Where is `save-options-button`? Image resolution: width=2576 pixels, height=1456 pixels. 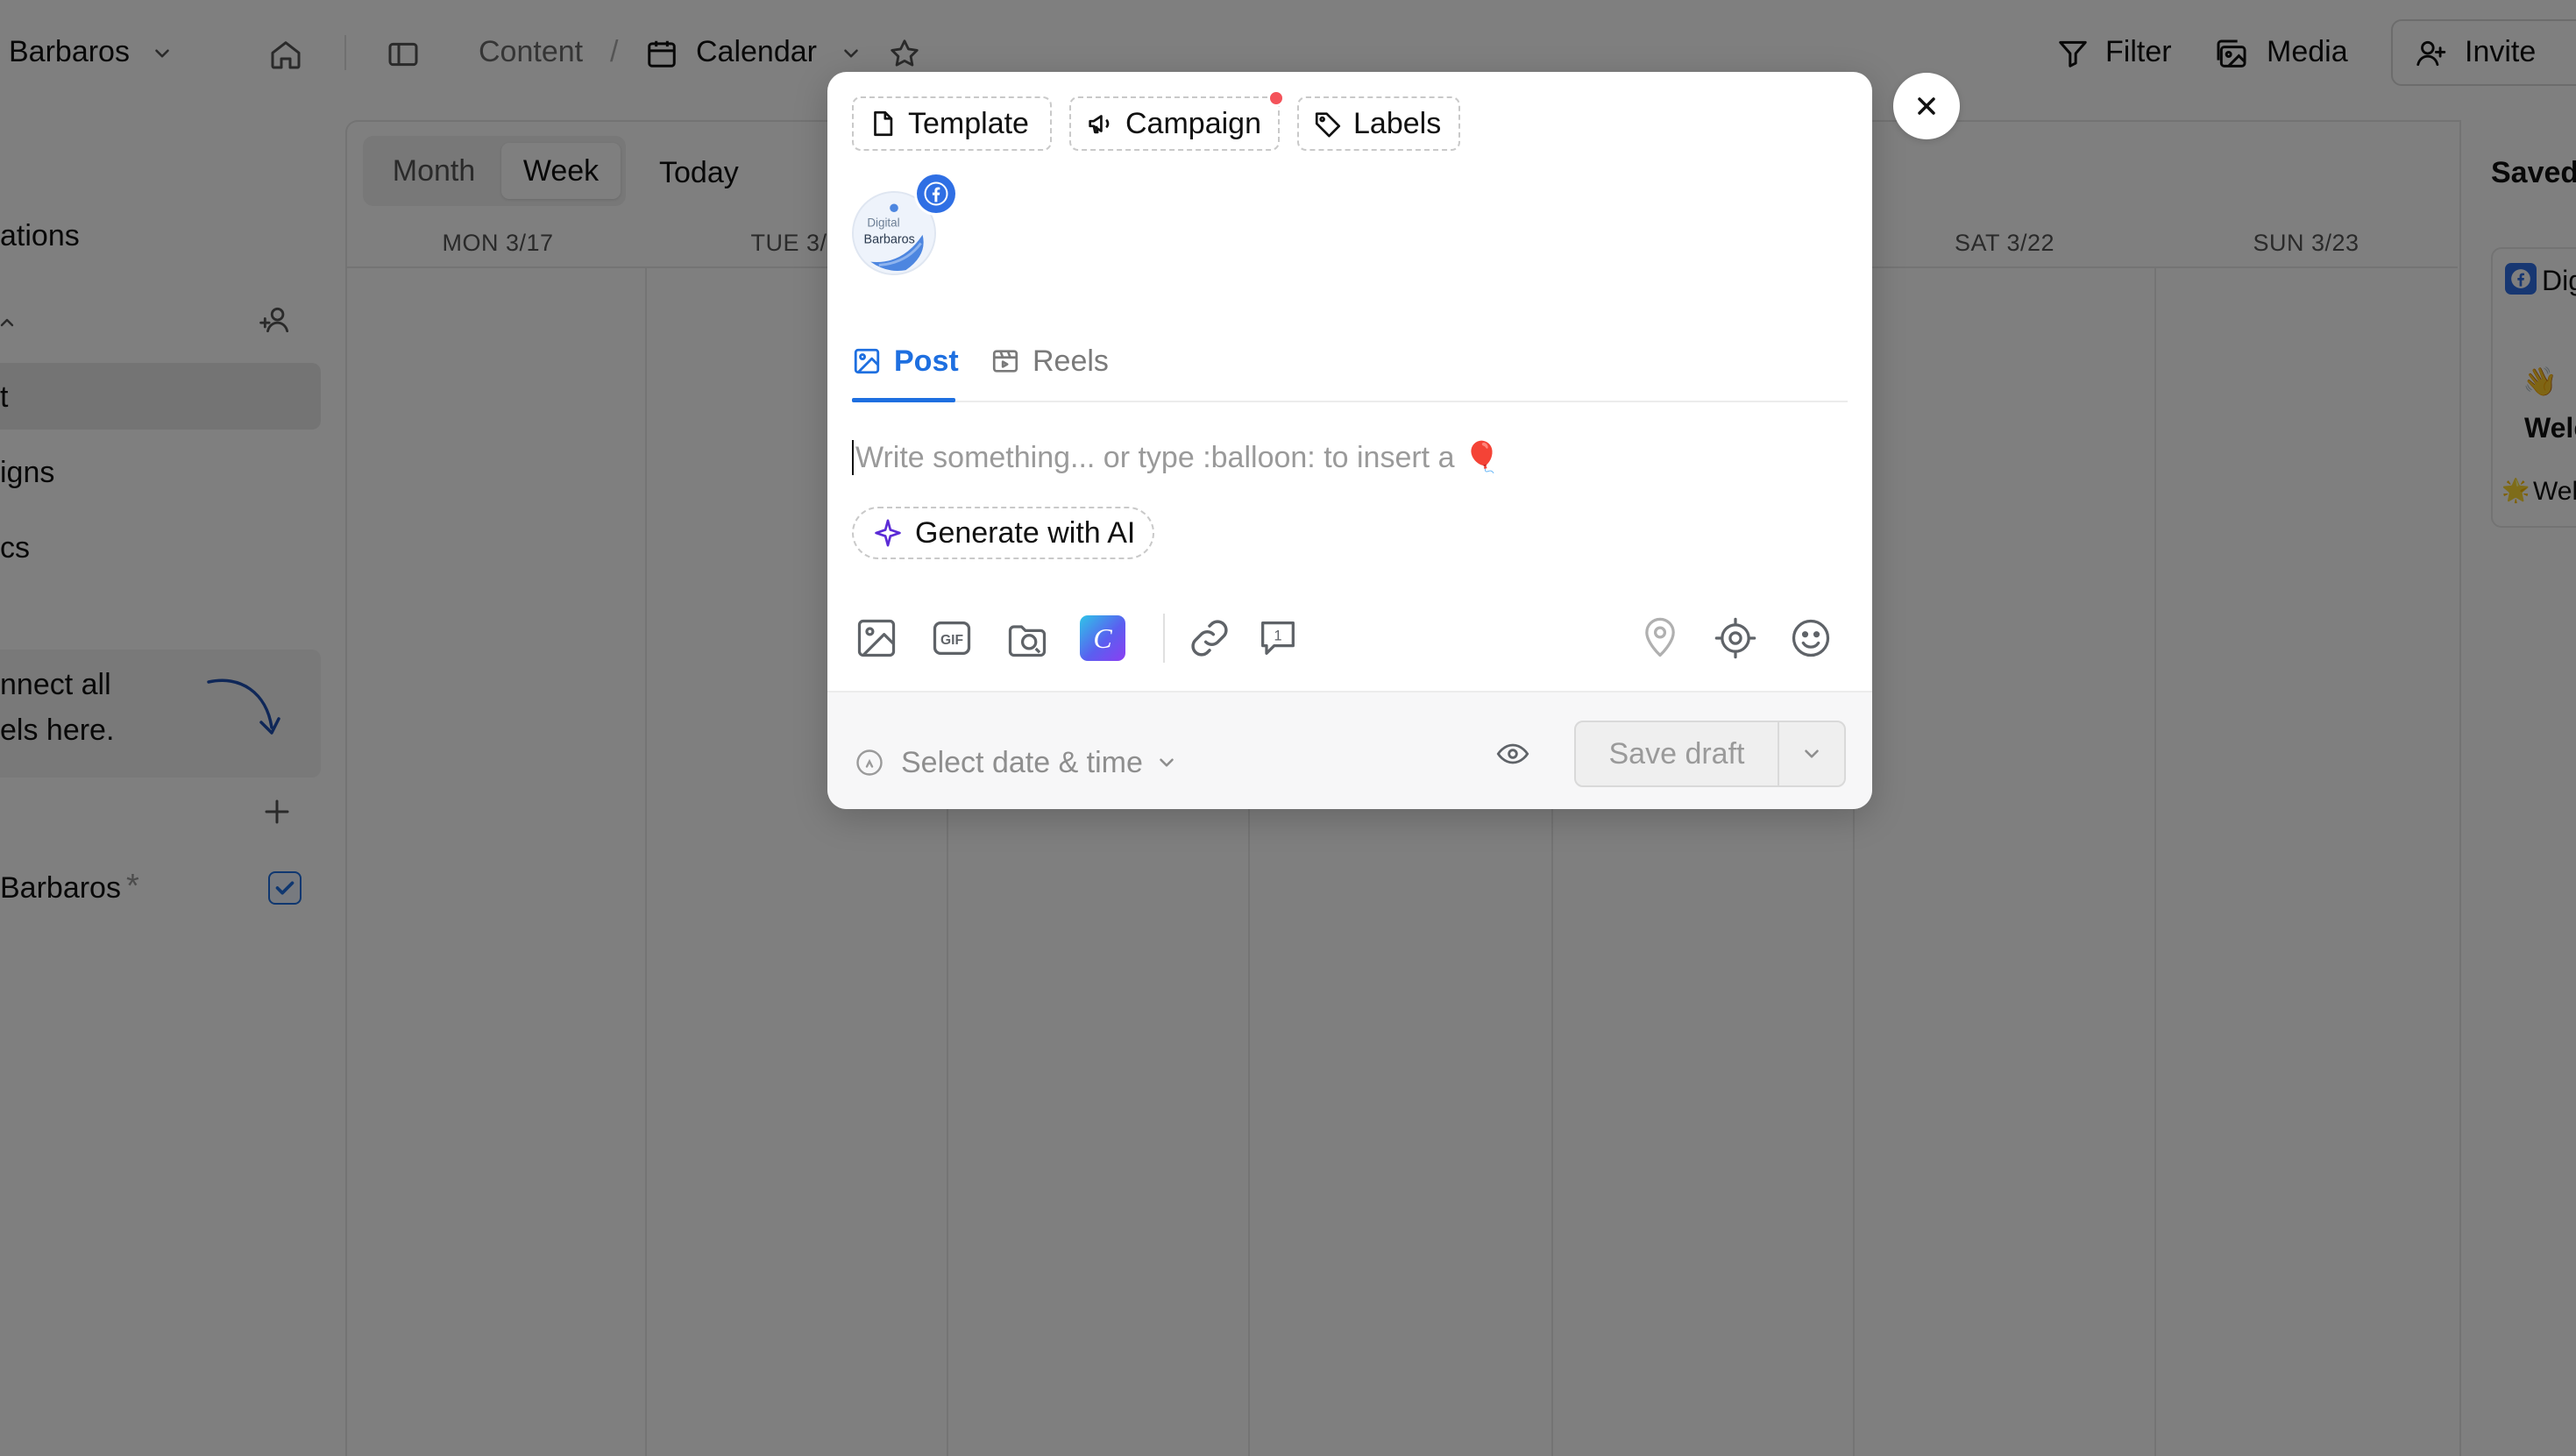 save-options-button is located at coordinates (1811, 753).